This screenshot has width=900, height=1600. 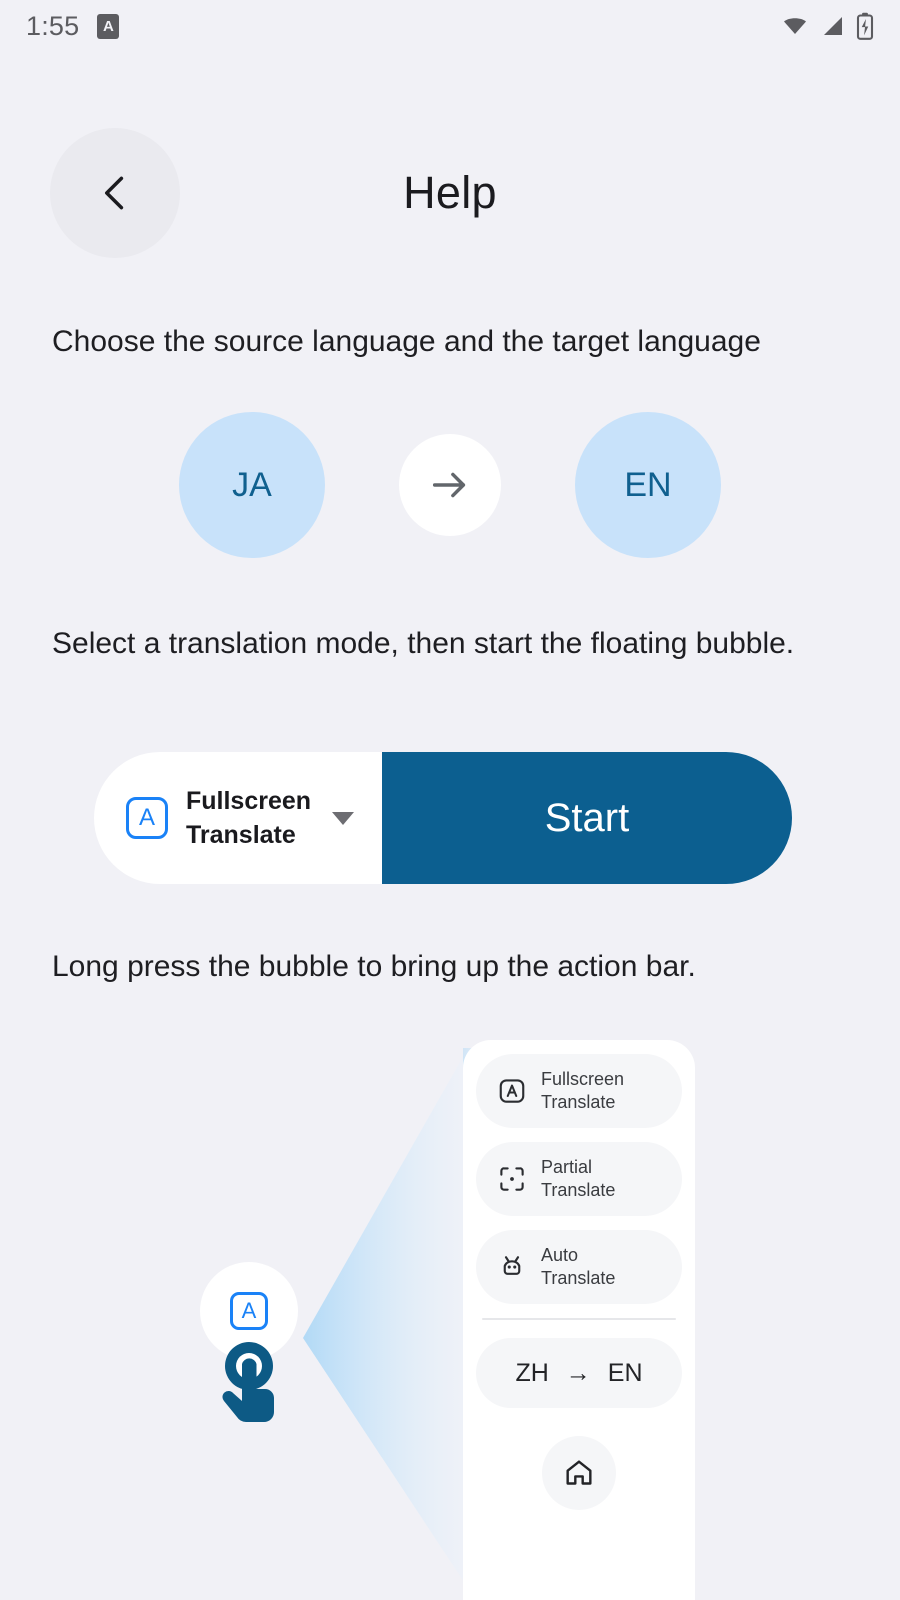 I want to click on battery-charging-icon, so click(x=865, y=26).